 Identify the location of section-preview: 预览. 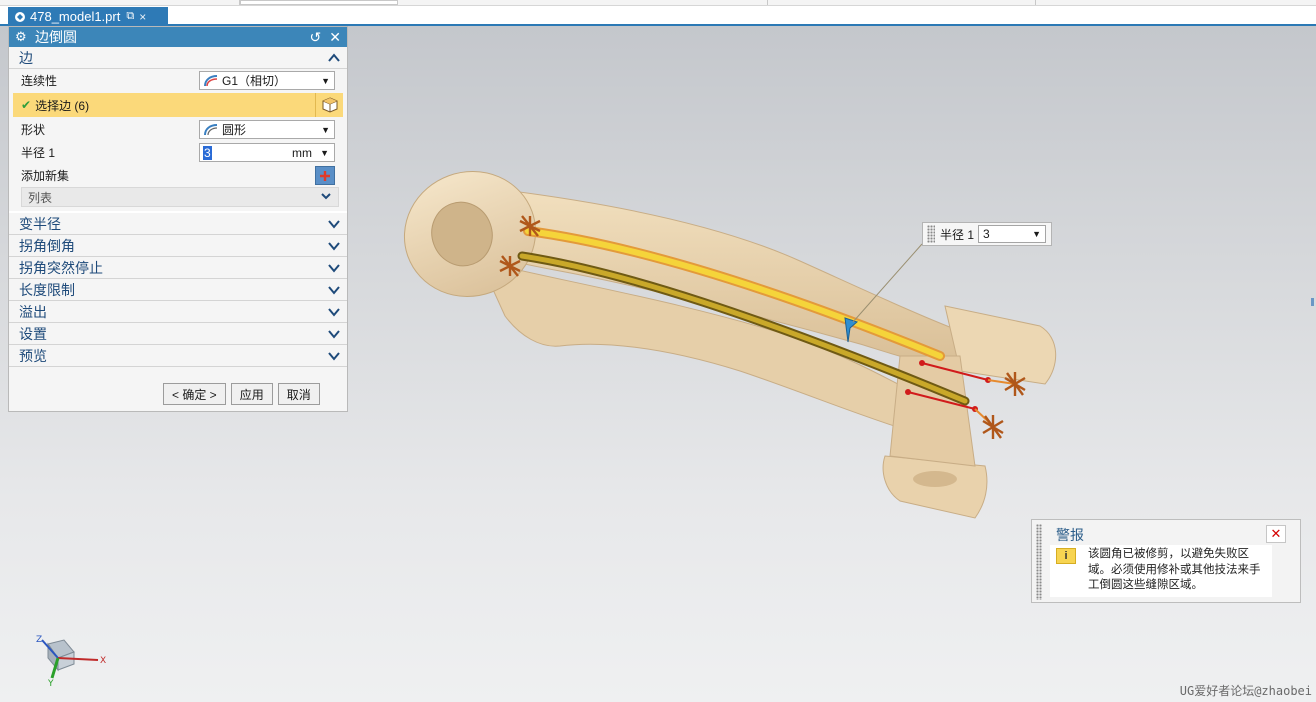
(178, 356).